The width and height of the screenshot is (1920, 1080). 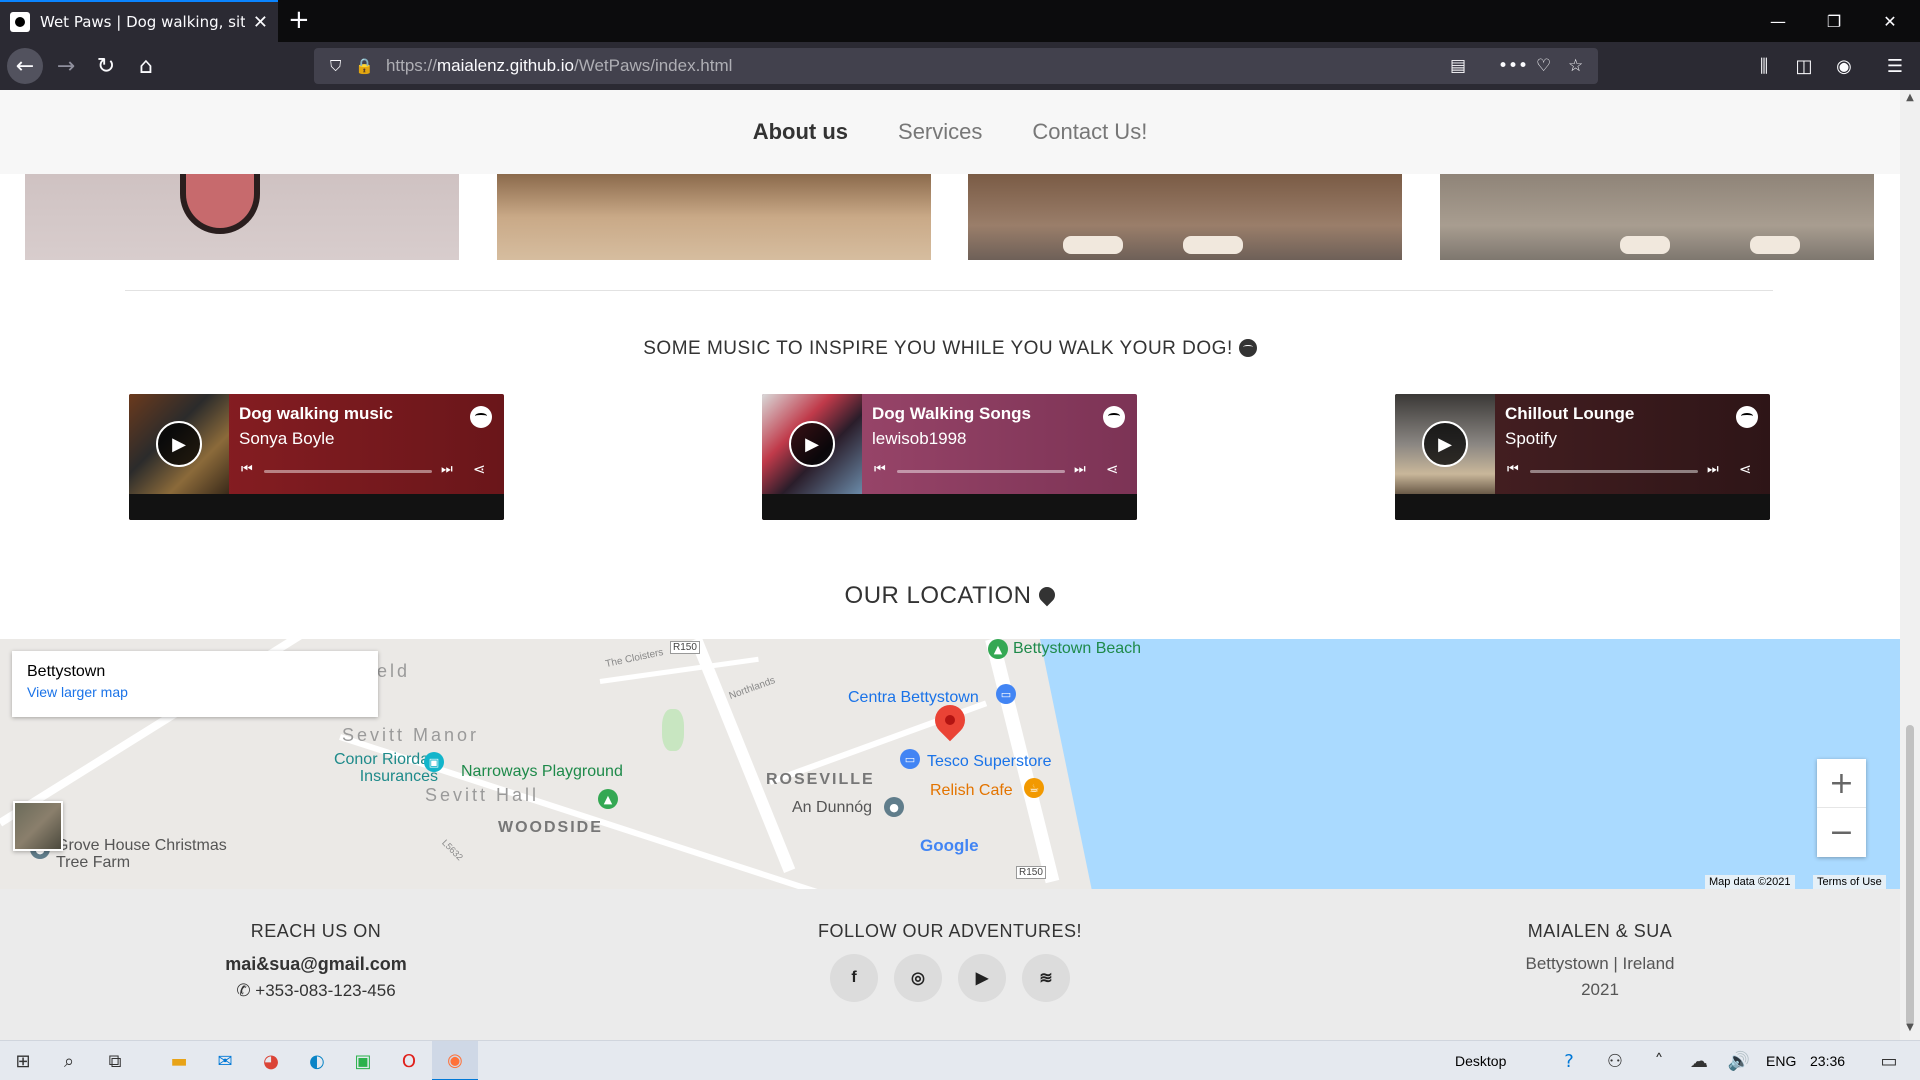 What do you see at coordinates (951, 414) in the screenshot?
I see `playlist-name: Dog Walking Songs` at bounding box center [951, 414].